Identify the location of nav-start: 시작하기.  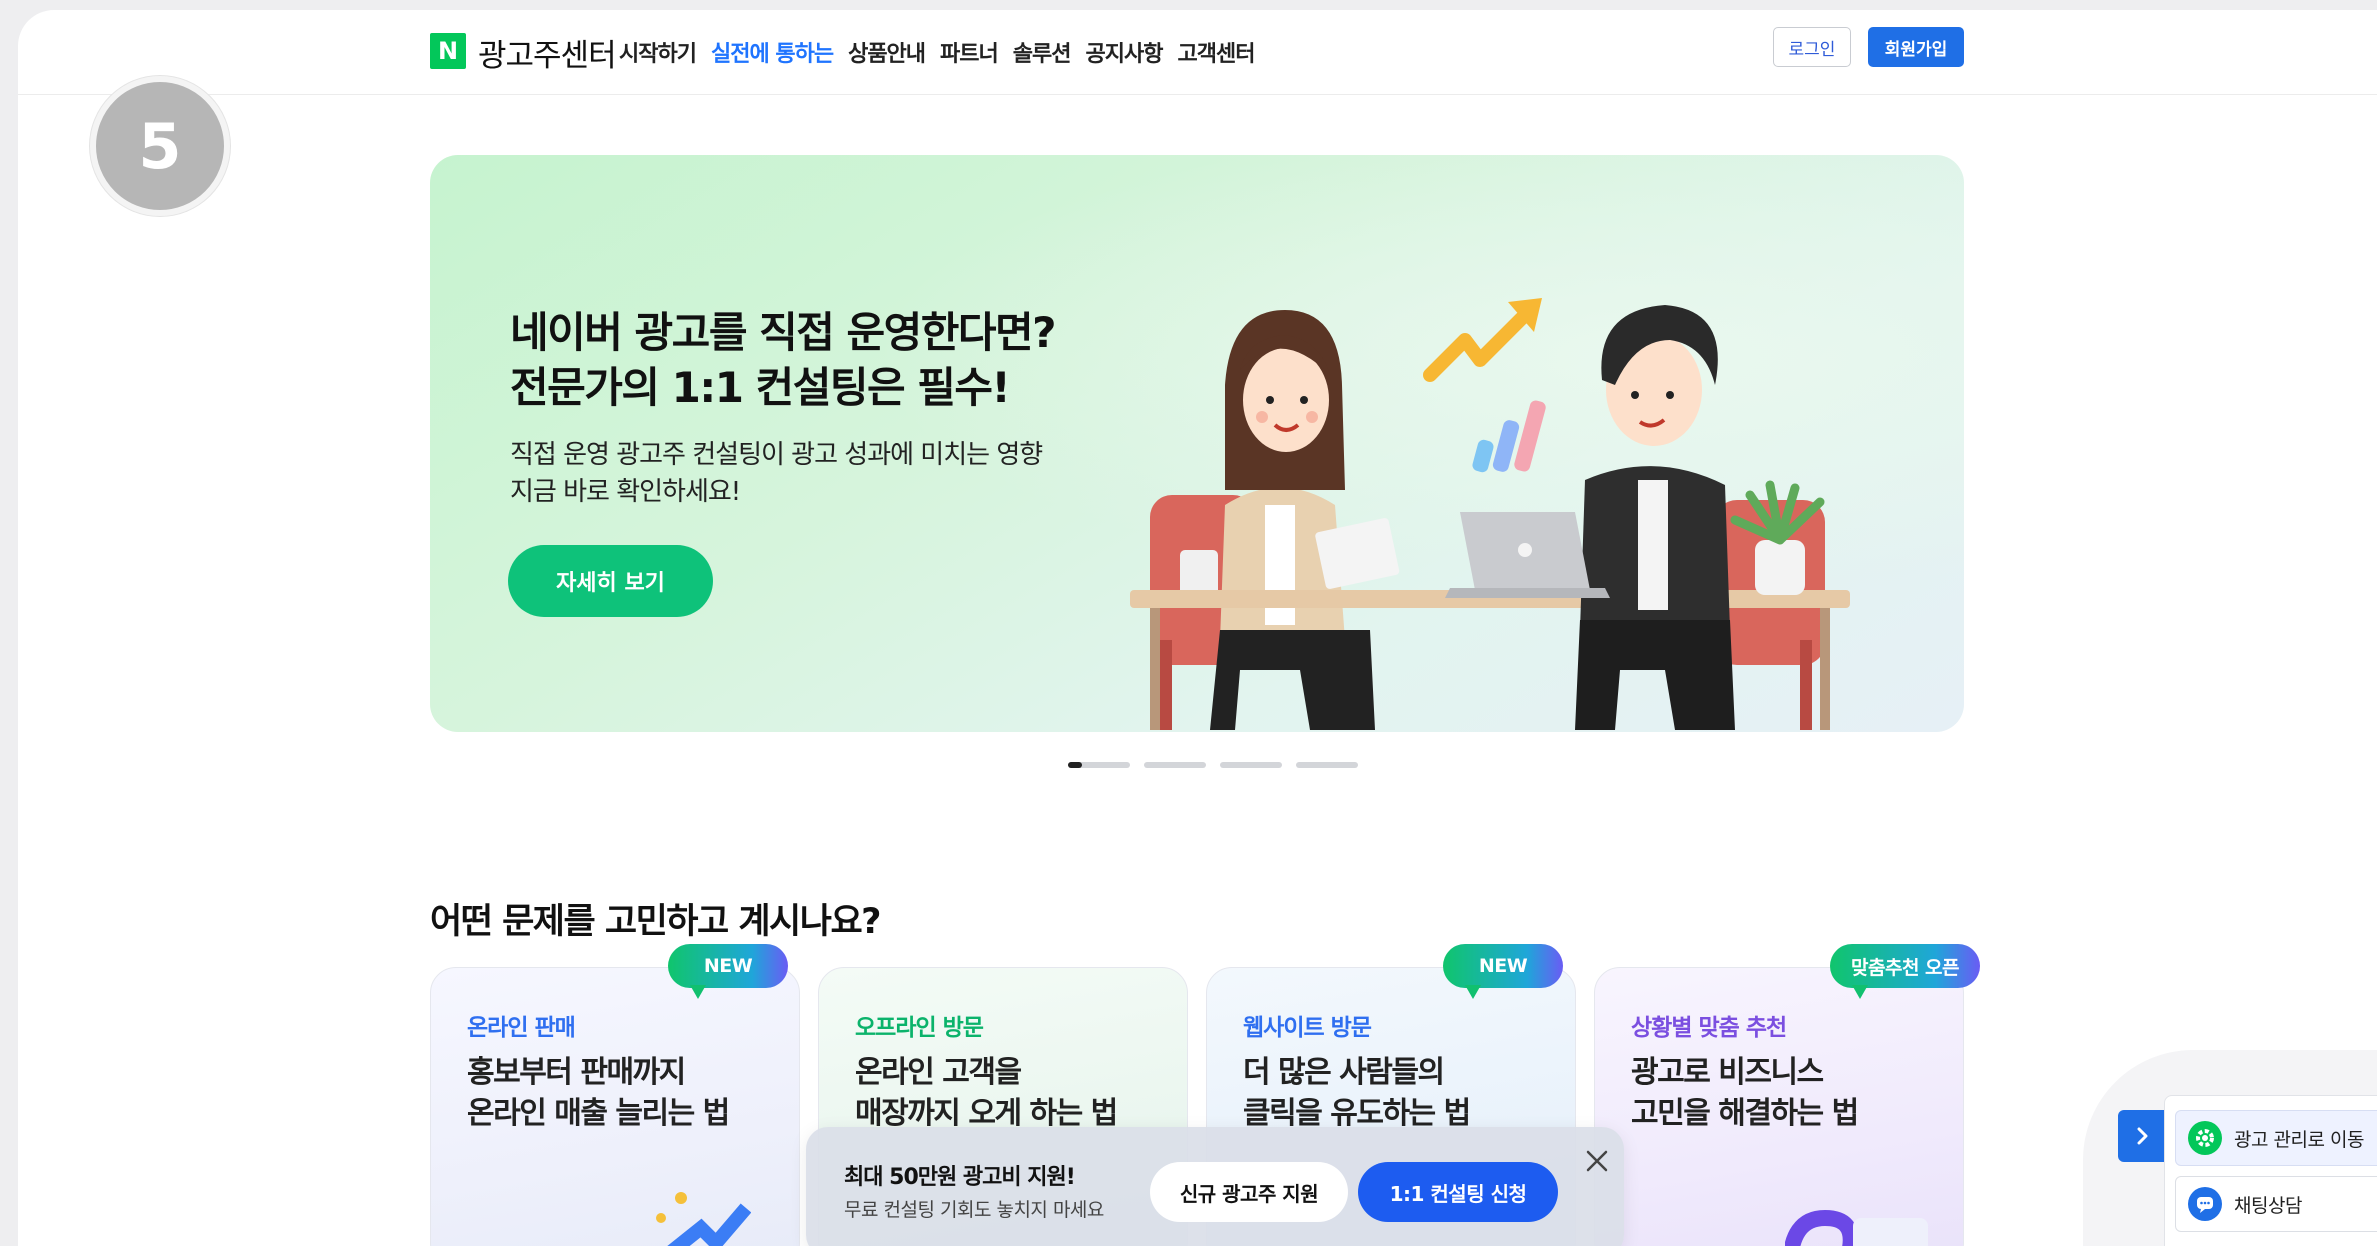
(658, 52).